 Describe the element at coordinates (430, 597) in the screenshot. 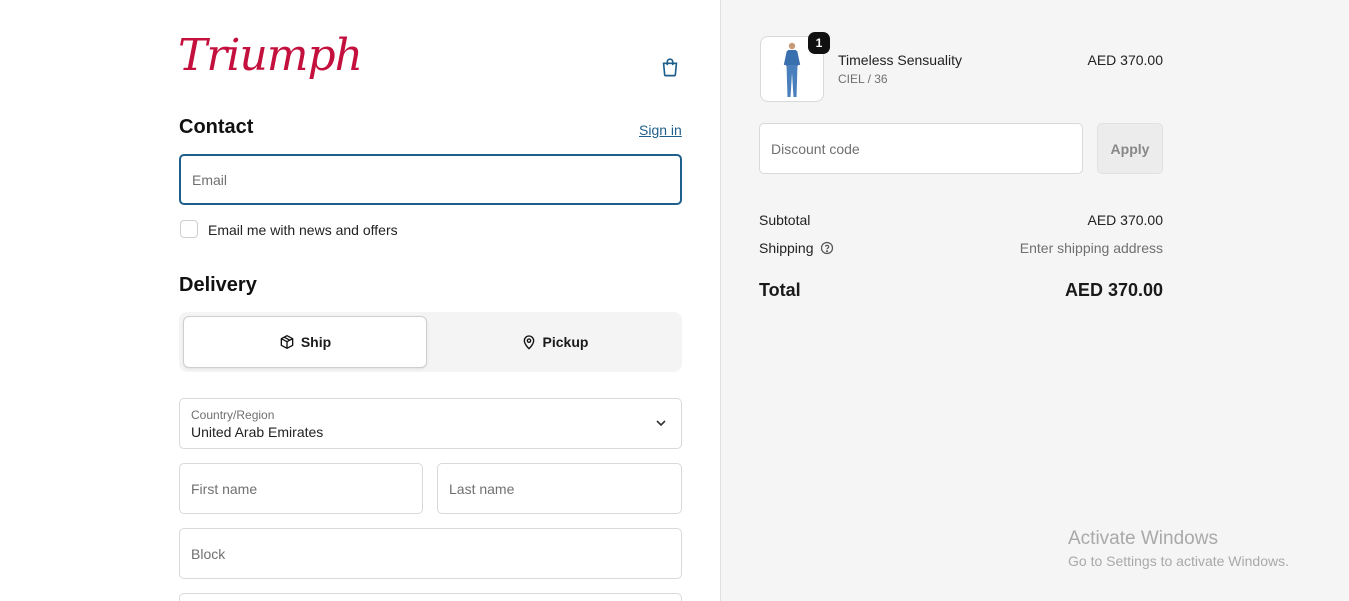

I see `next-address-field` at that location.